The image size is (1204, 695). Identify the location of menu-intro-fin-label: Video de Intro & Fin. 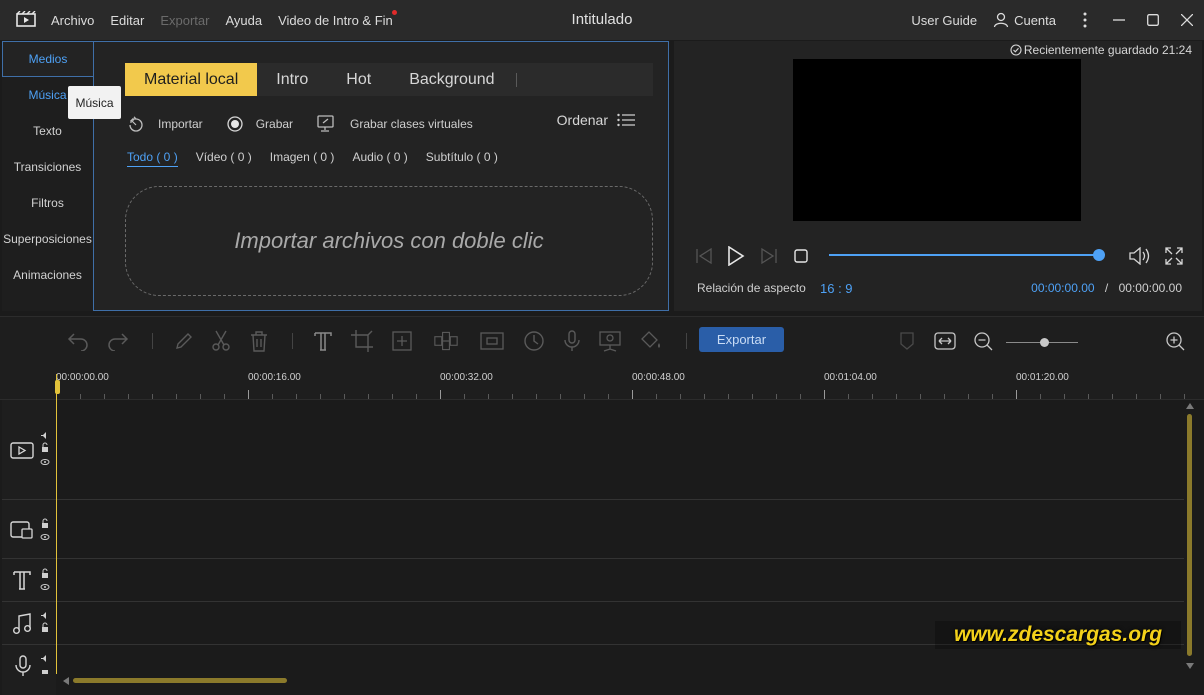
(335, 20).